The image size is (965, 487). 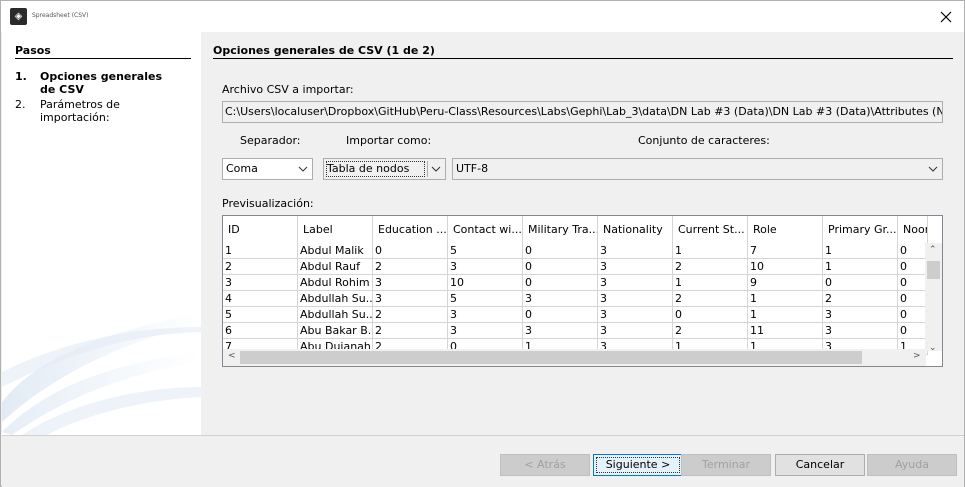 What do you see at coordinates (335, 251) in the screenshot?
I see `table-cell: Abdul Malik` at bounding box center [335, 251].